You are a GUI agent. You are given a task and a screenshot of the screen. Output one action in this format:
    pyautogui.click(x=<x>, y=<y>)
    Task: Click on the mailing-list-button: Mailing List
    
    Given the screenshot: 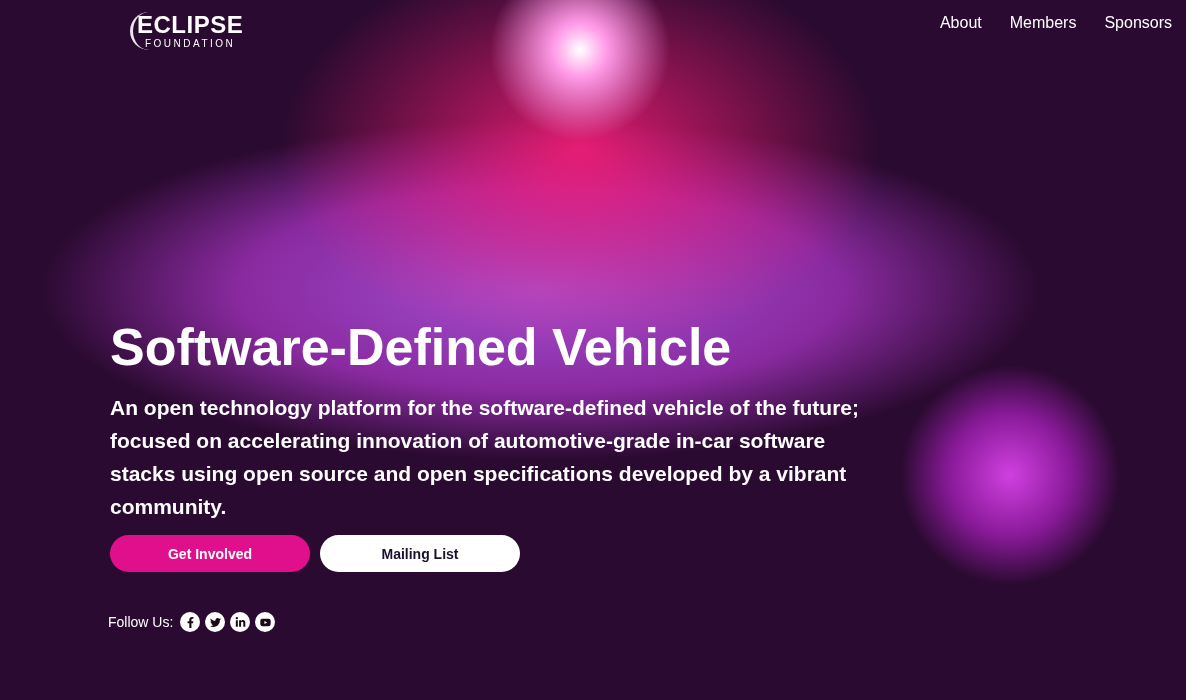 What is the action you would take?
    pyautogui.click(x=420, y=553)
    